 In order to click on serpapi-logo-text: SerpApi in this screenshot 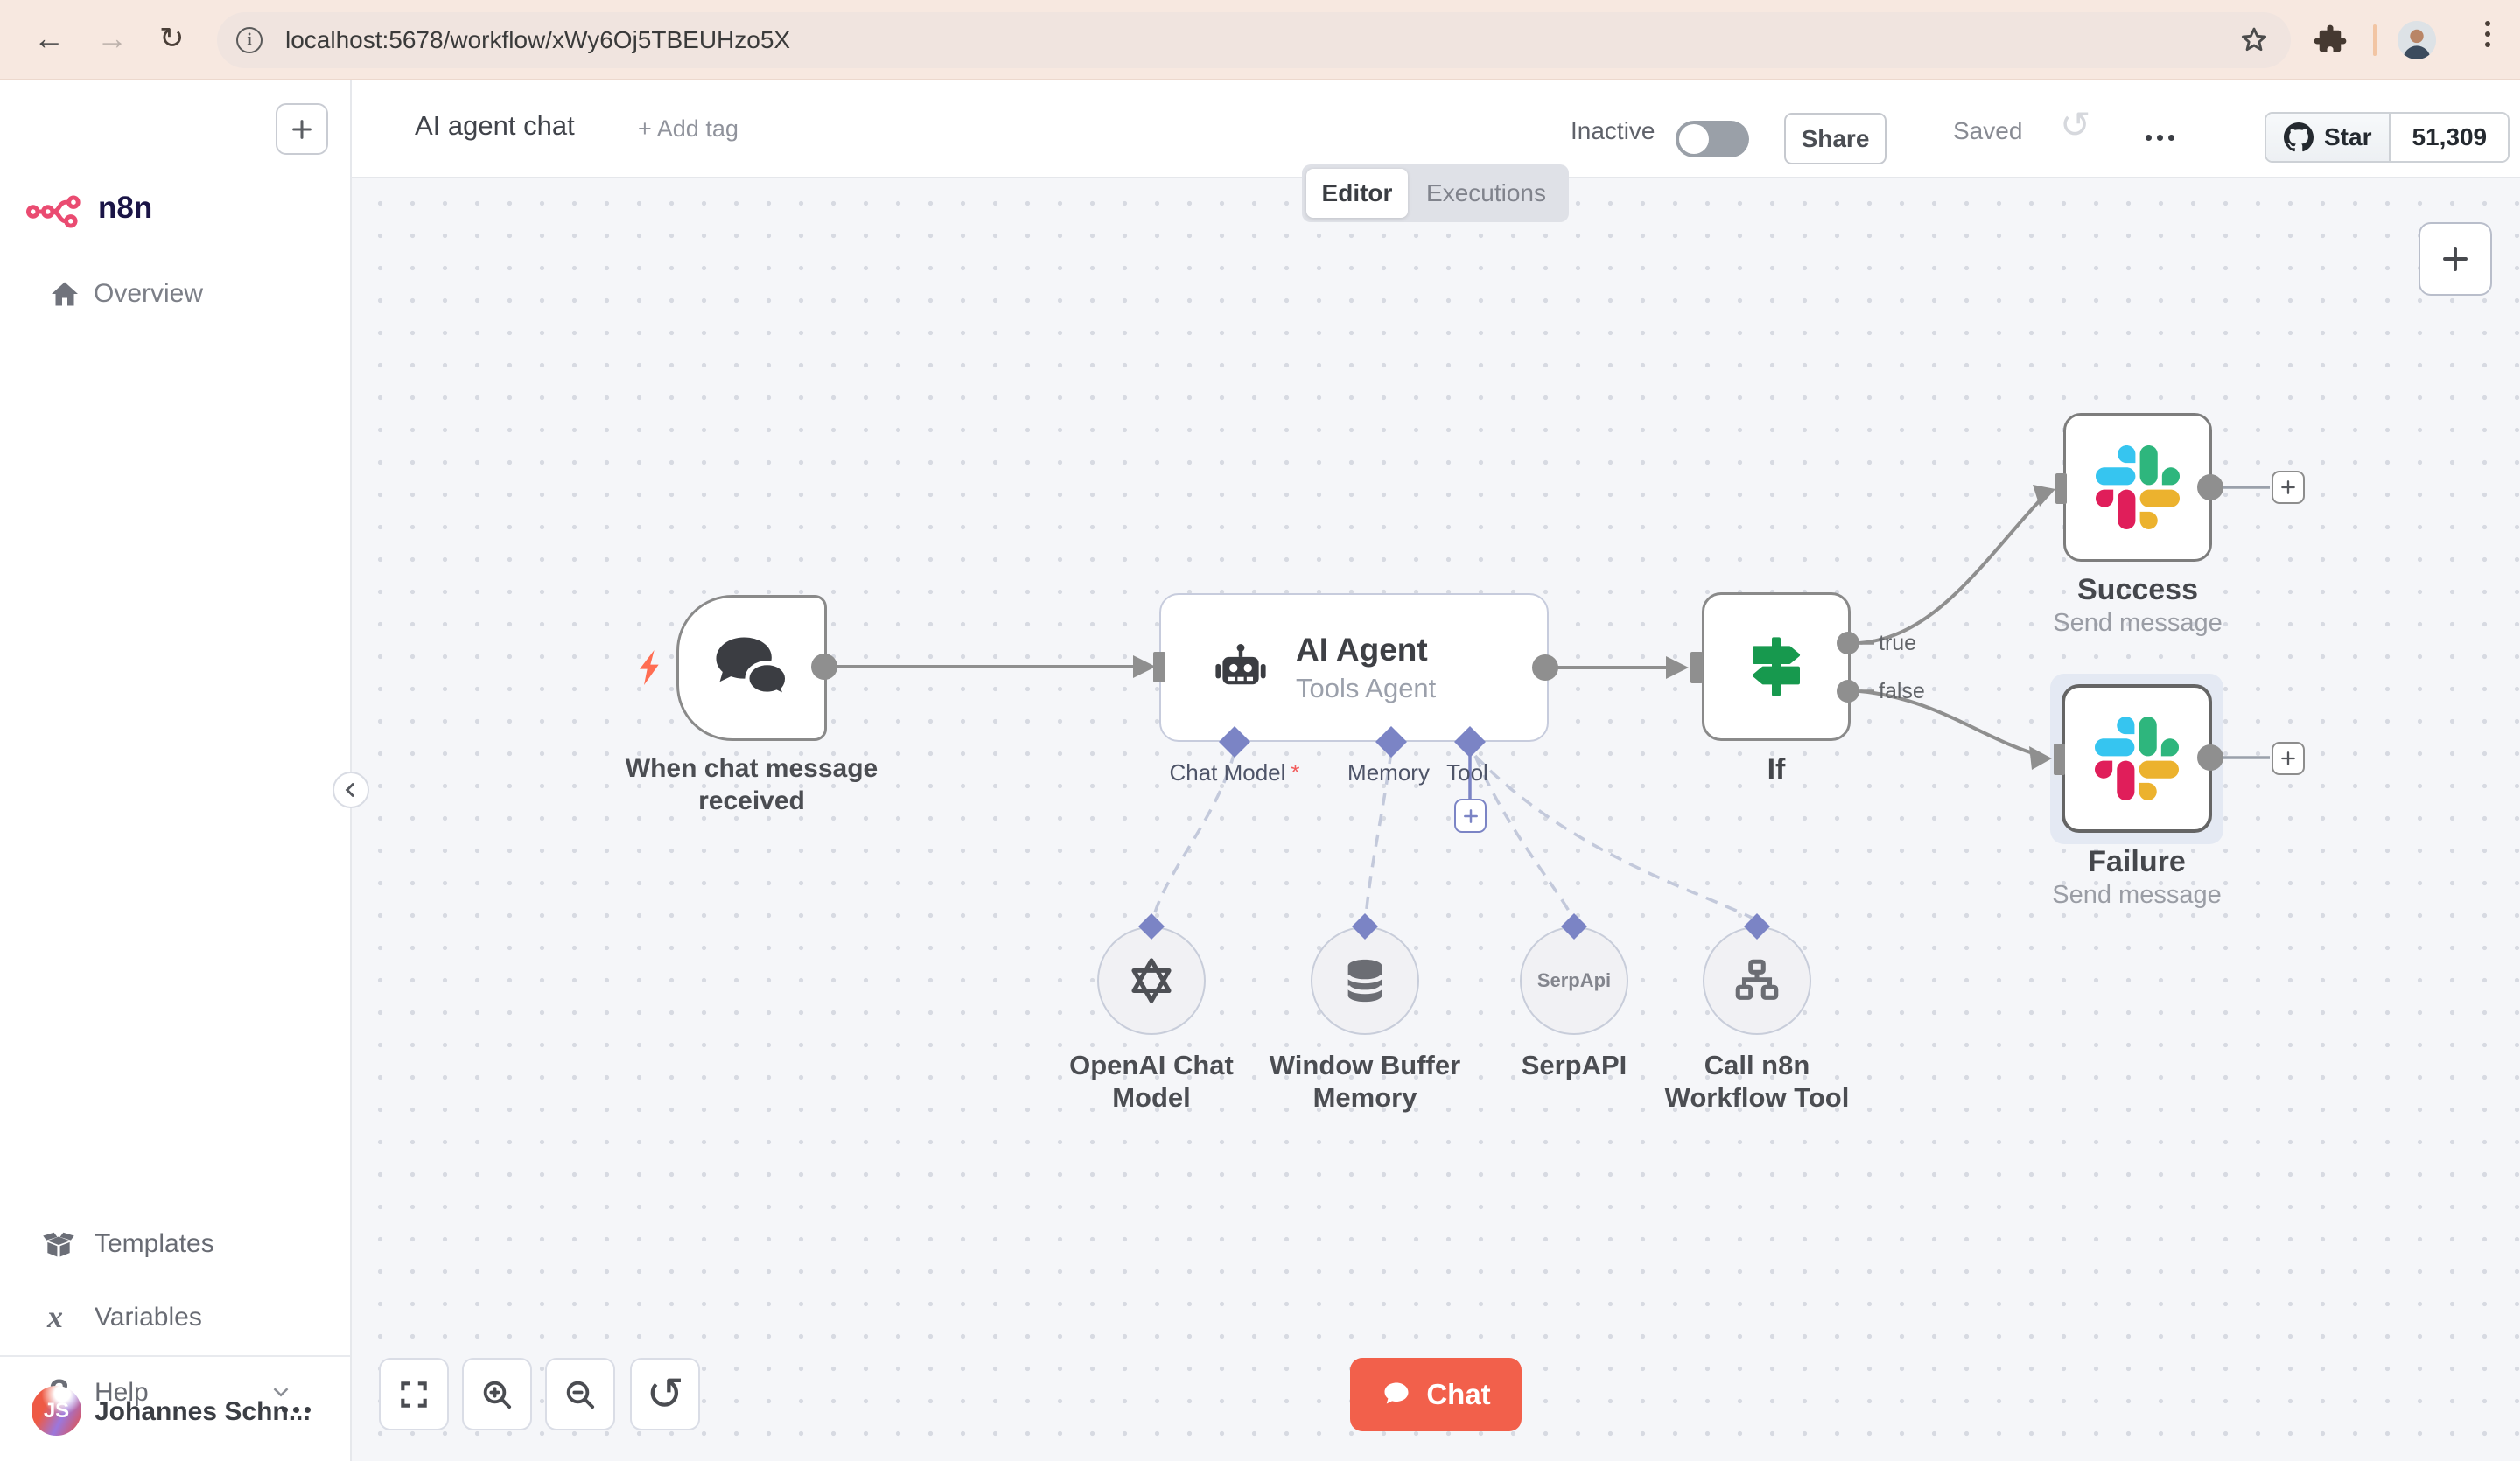, I will do `click(1574, 980)`.